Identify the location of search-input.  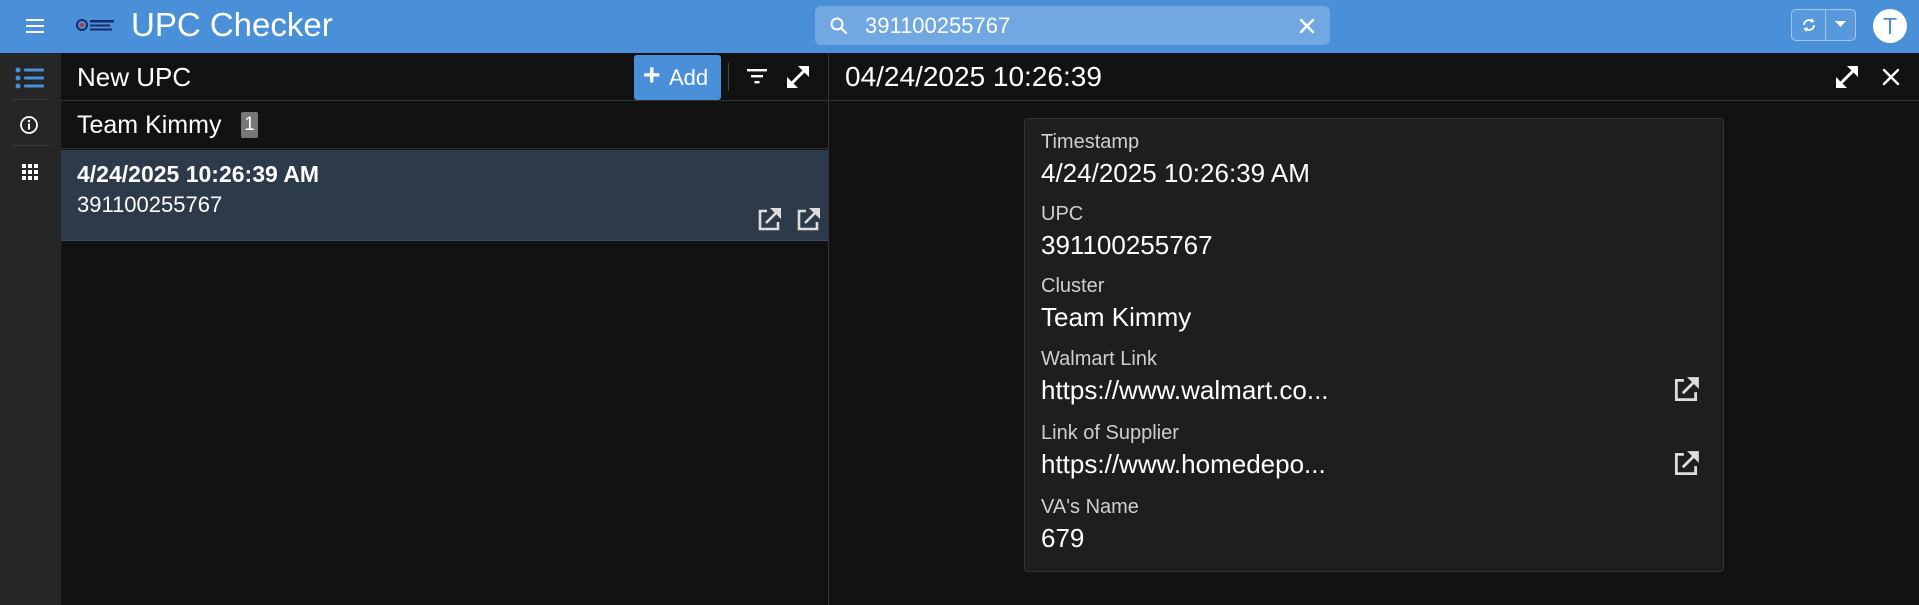
(1065, 25).